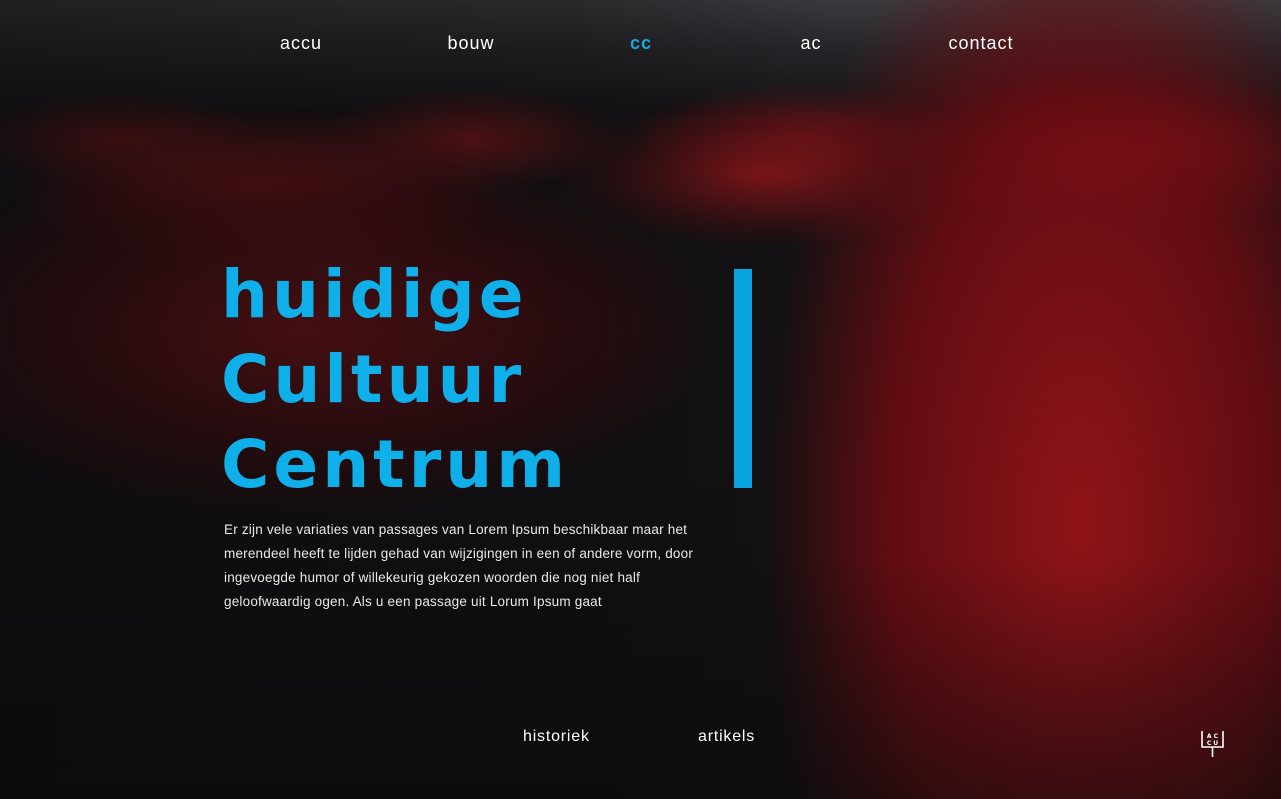 The height and width of the screenshot is (799, 1281). Describe the element at coordinates (373, 379) in the screenshot. I see `hero-title-line-2: Cultuur` at that location.